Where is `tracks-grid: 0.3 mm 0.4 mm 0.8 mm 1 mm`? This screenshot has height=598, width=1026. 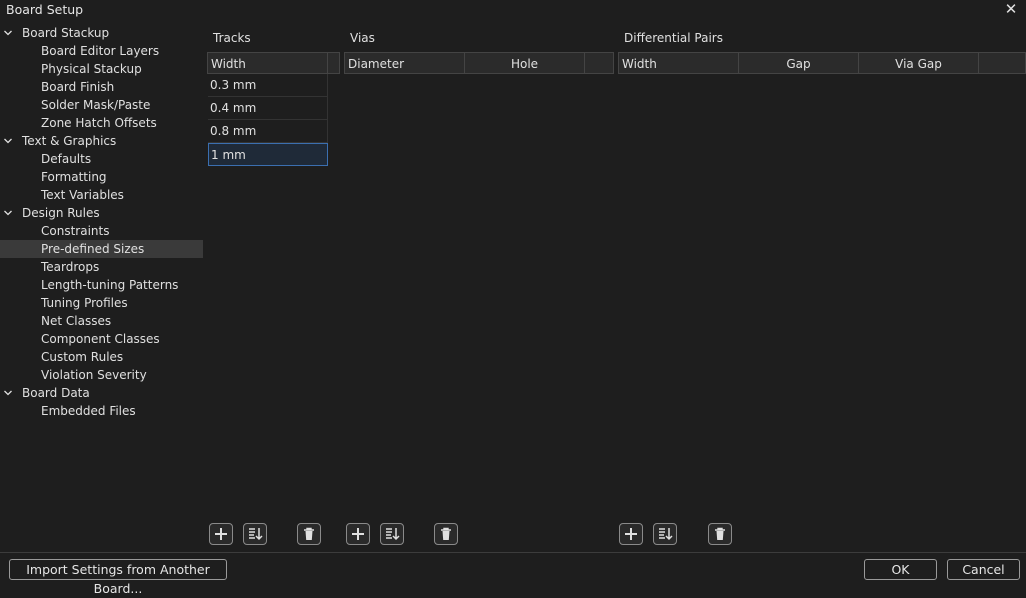 tracks-grid: 0.3 mm 0.4 mm 0.8 mm 1 mm is located at coordinates (268, 120).